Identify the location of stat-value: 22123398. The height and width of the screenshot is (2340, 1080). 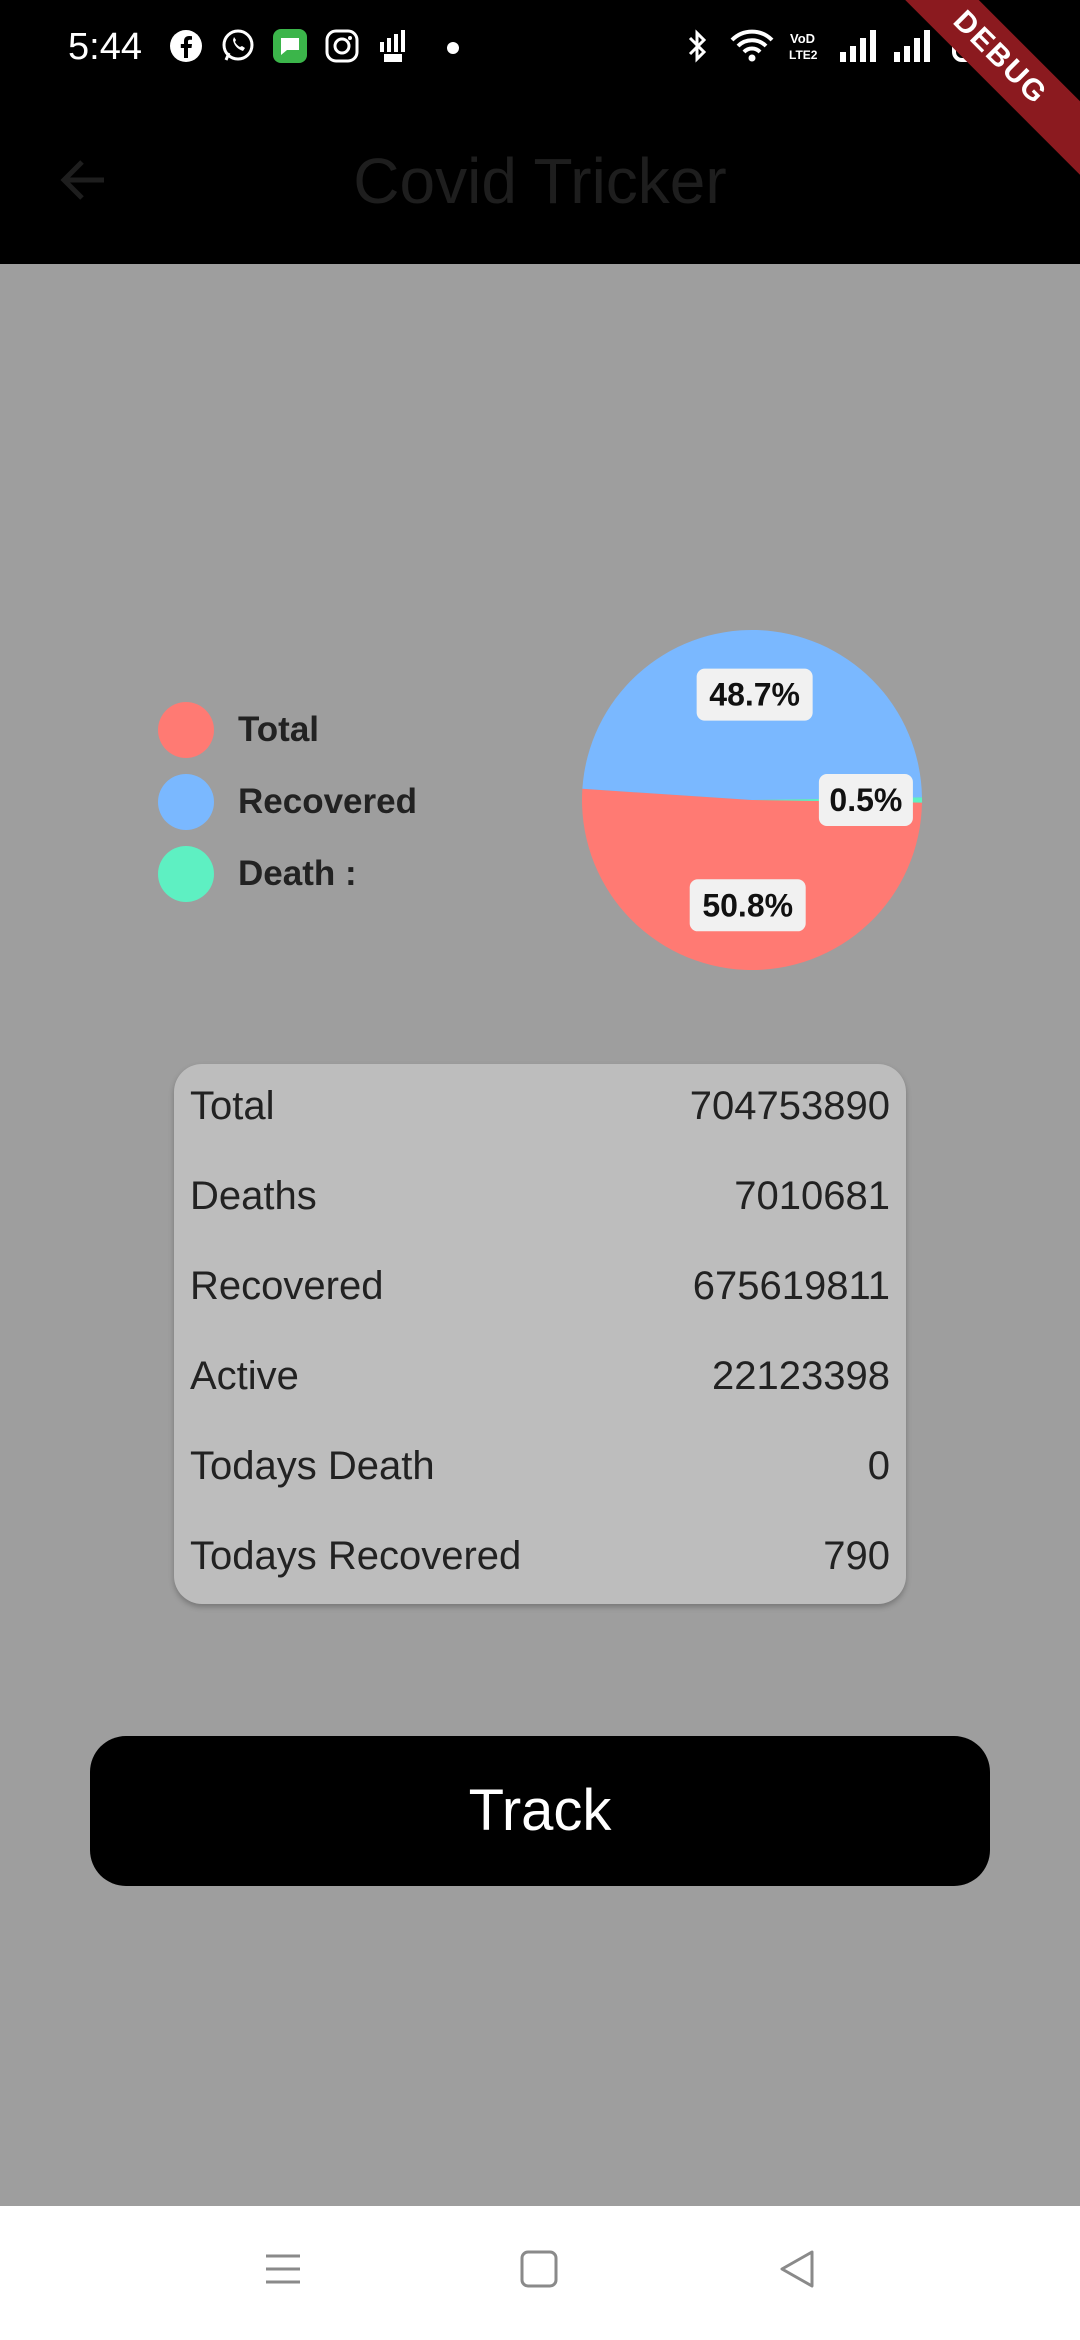
(801, 1376).